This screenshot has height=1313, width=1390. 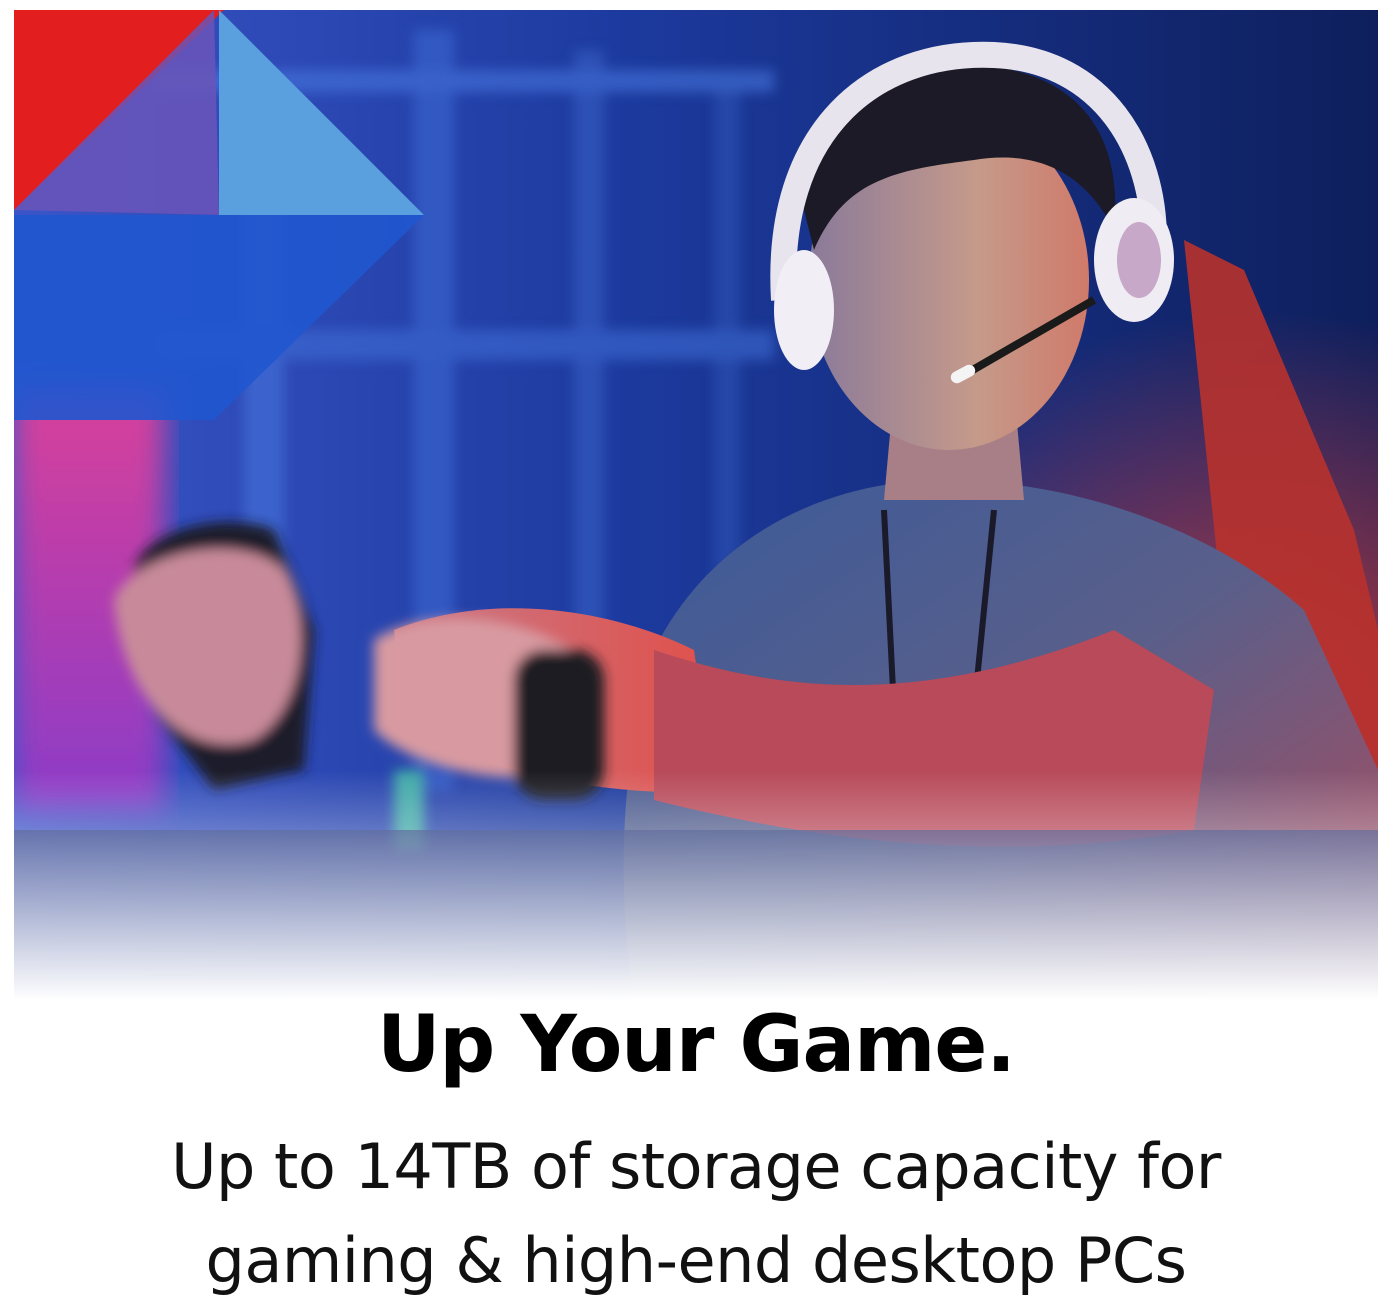 I want to click on subheadline-line-2: gaming & high-end desktop PCs, so click(x=696, y=1260).